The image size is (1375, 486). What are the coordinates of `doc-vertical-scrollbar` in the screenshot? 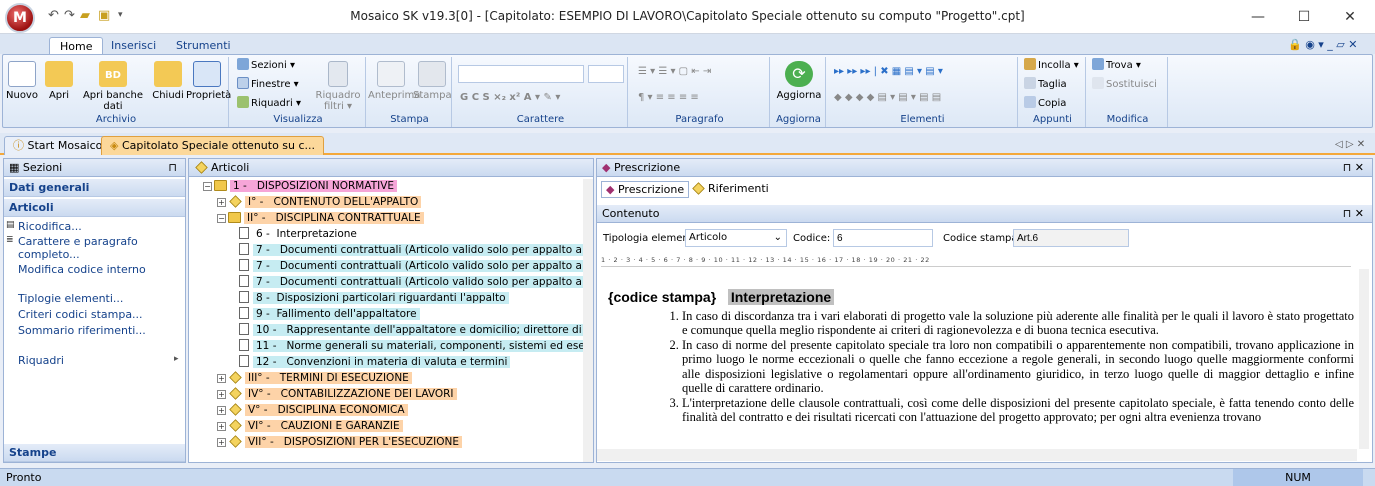 It's located at (1364, 359).